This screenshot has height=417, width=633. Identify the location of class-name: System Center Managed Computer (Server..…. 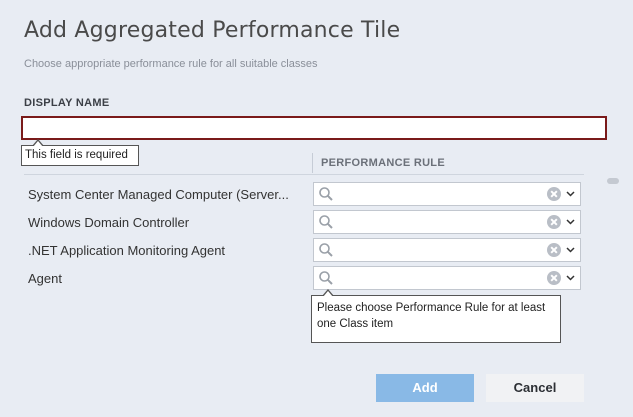
(158, 194).